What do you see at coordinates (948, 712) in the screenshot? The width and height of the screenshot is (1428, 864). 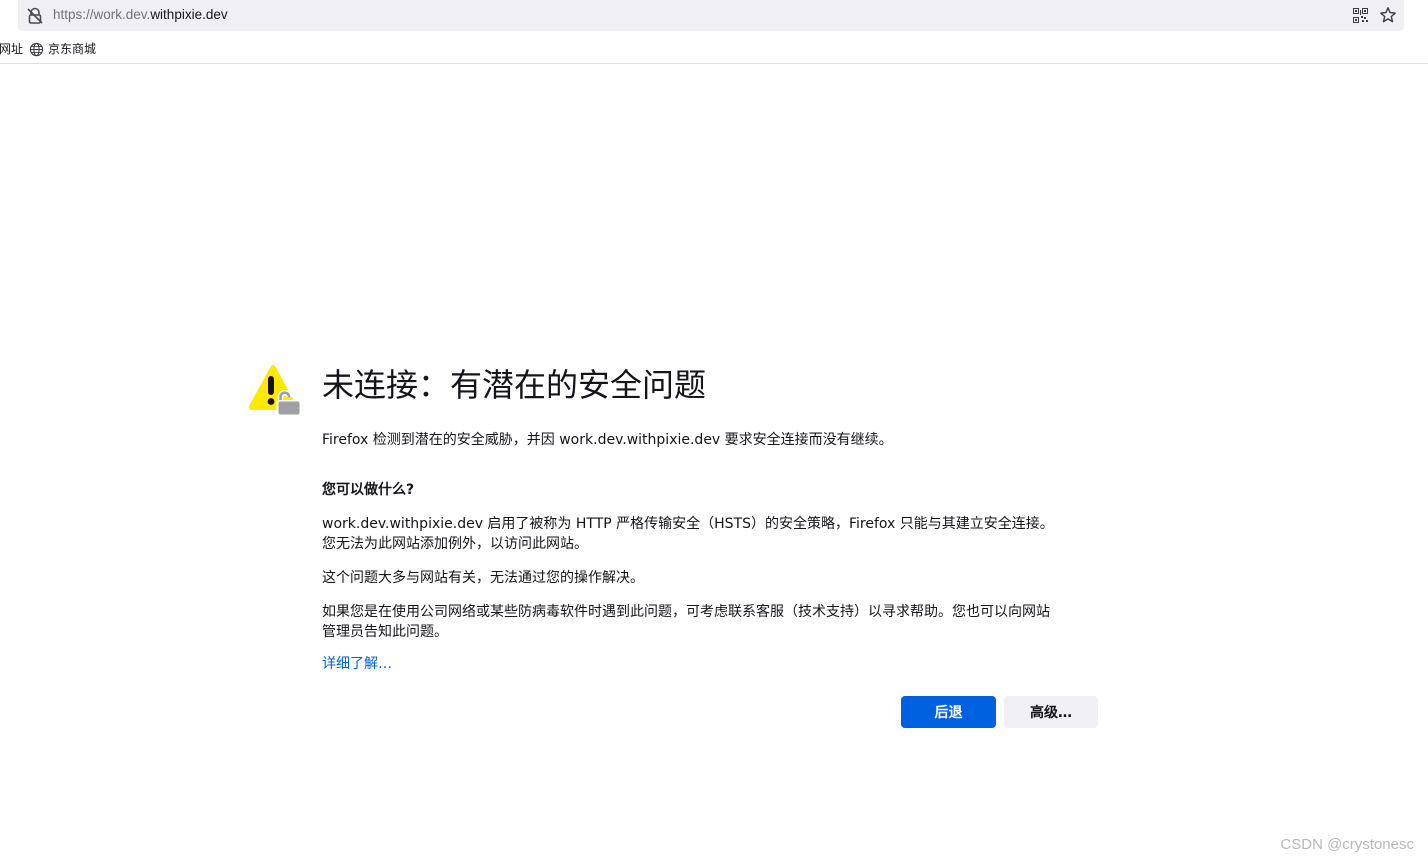 I see `back-button: 后退` at bounding box center [948, 712].